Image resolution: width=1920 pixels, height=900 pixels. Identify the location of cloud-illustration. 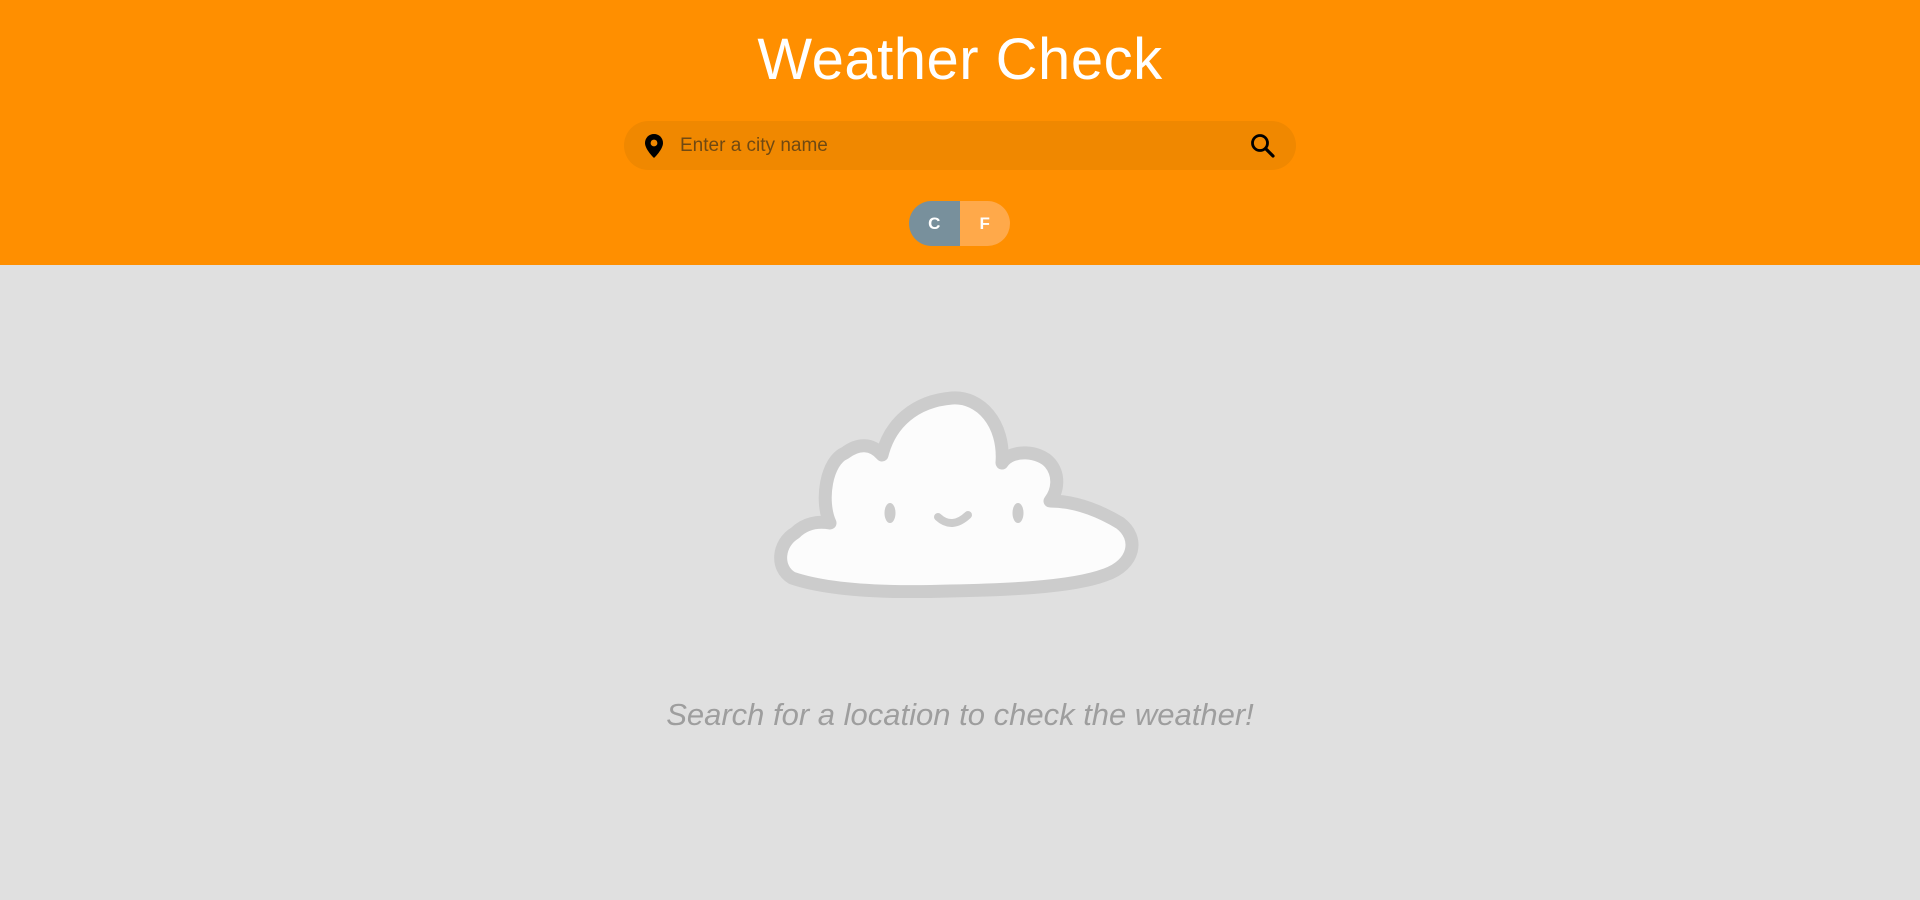
(956, 491).